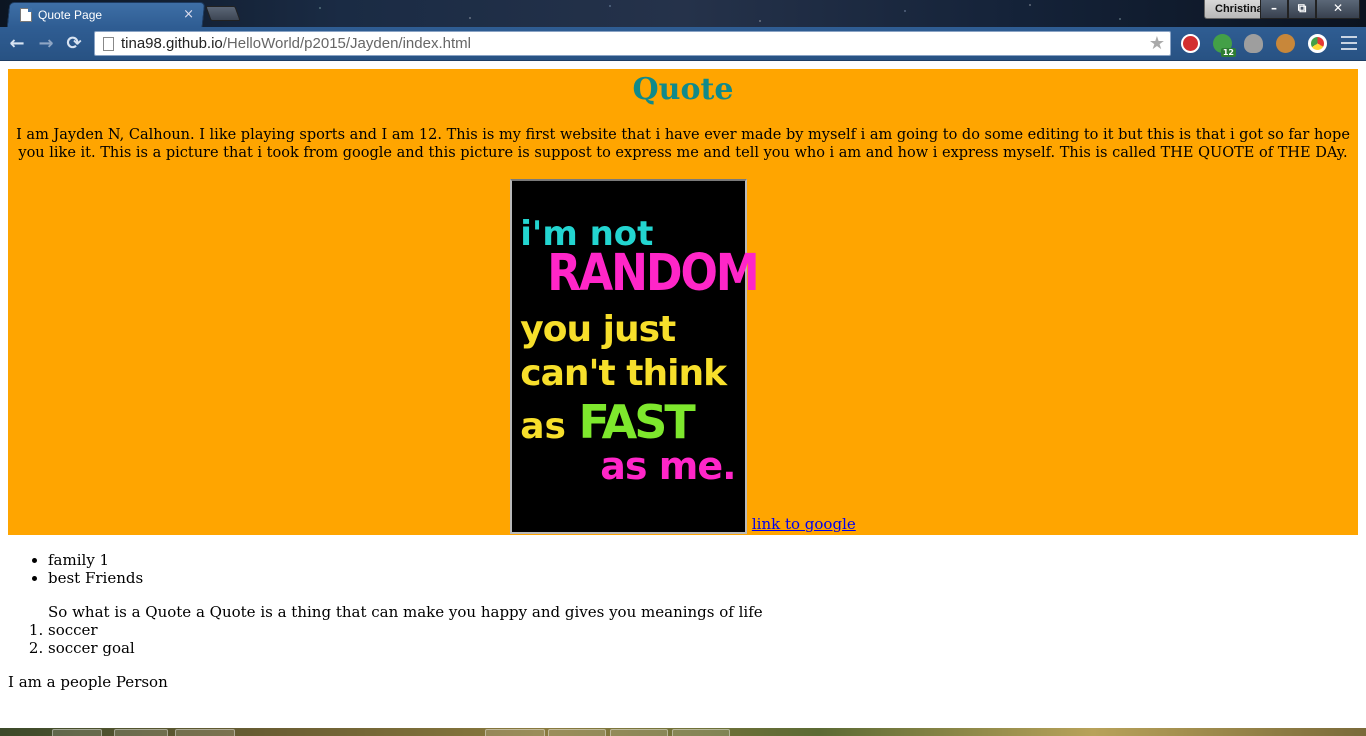 This screenshot has height=736, width=1366. What do you see at coordinates (1317, 43) in the screenshot?
I see `chrome-ext-icon` at bounding box center [1317, 43].